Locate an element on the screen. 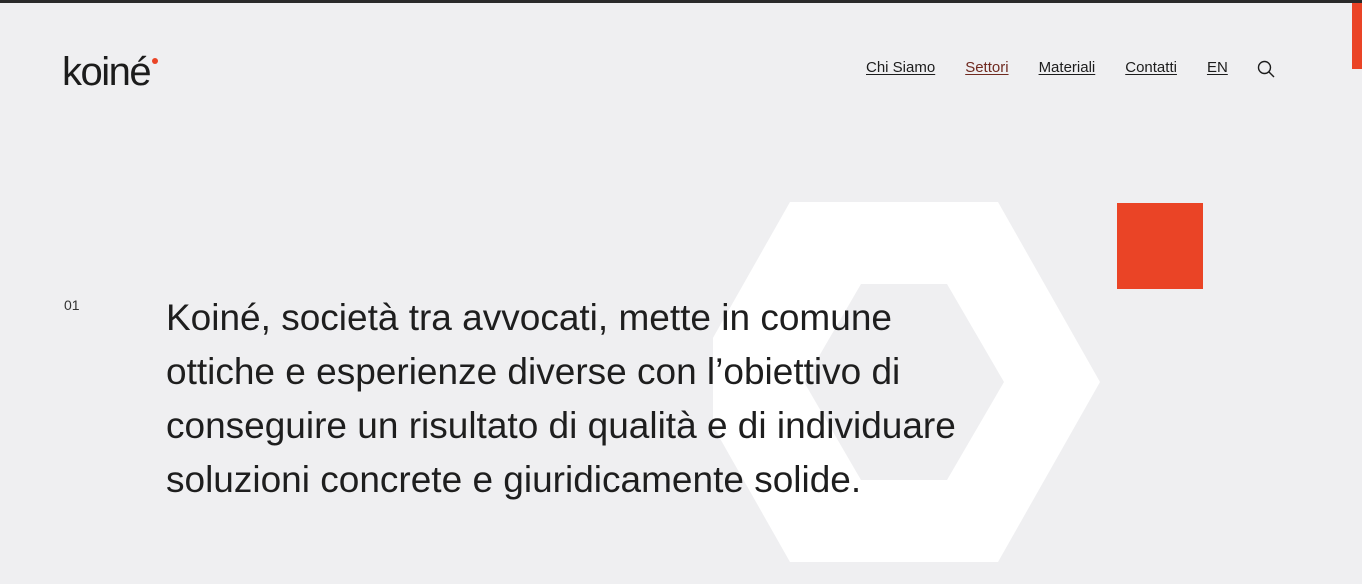 The width and height of the screenshot is (1362, 584). scroll-indicator is located at coordinates (1357, 36).